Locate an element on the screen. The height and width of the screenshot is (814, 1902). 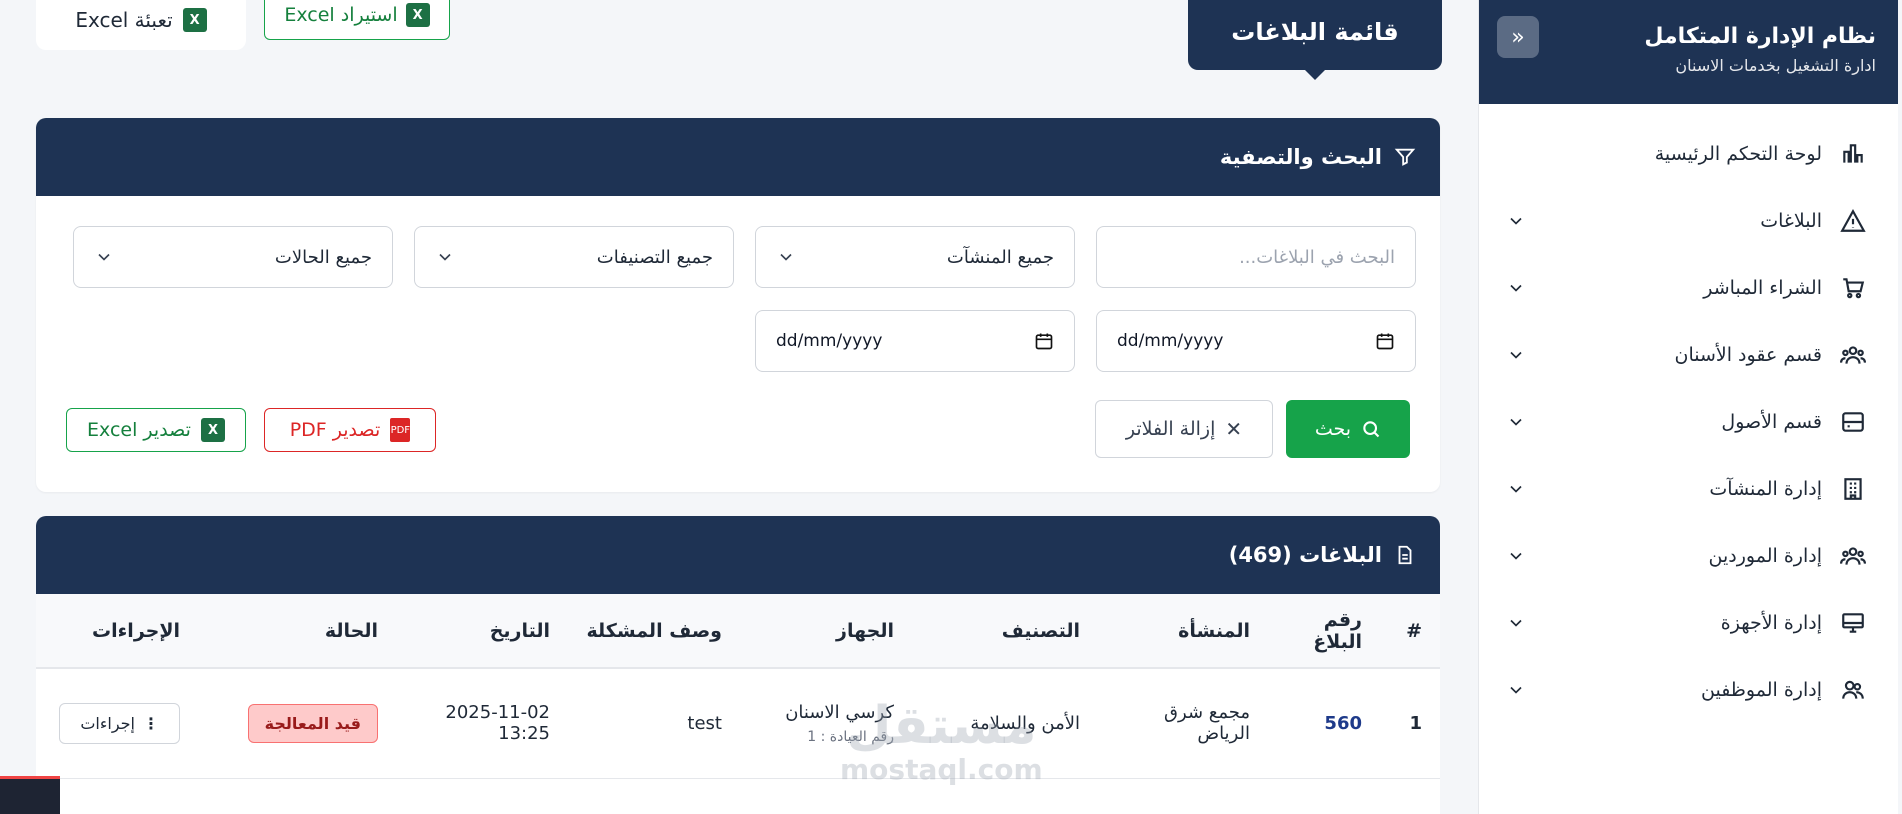
actions-label: إجراءات is located at coordinates (107, 723).